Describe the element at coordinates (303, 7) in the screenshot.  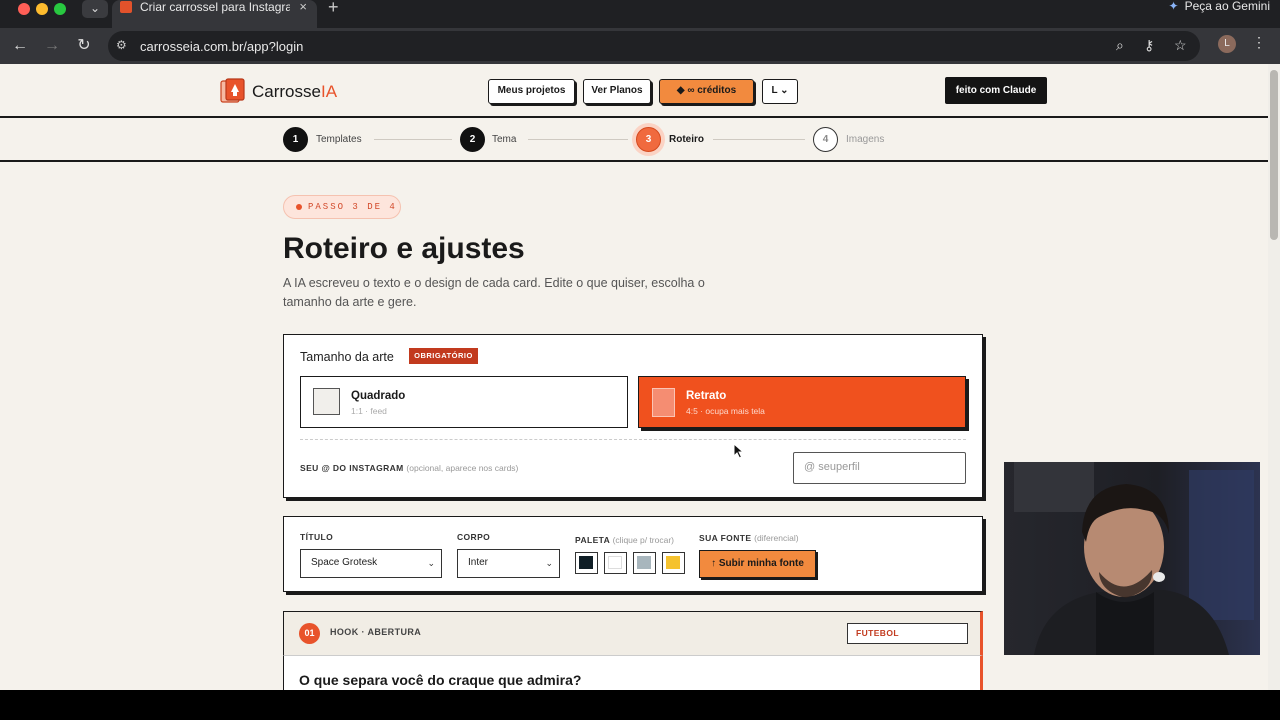
I see `tab-close-icon: ×` at that location.